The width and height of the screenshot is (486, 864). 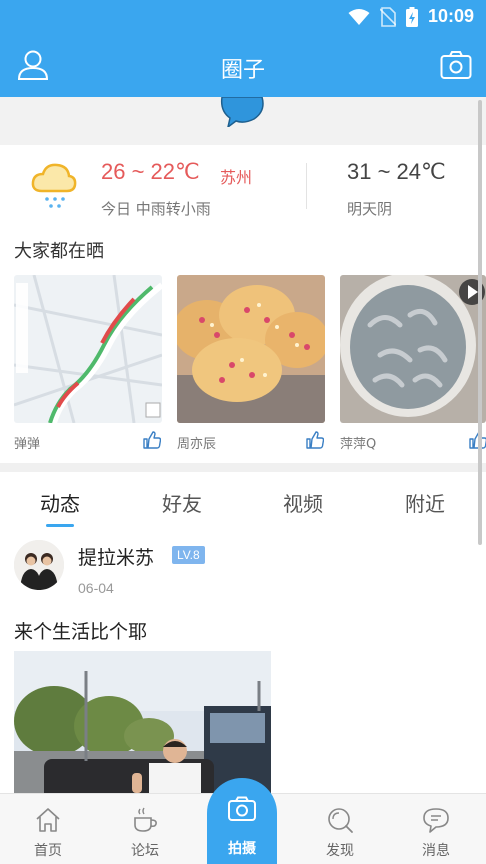 I want to click on nav-shoot-button: 拍摄, so click(x=242, y=821).